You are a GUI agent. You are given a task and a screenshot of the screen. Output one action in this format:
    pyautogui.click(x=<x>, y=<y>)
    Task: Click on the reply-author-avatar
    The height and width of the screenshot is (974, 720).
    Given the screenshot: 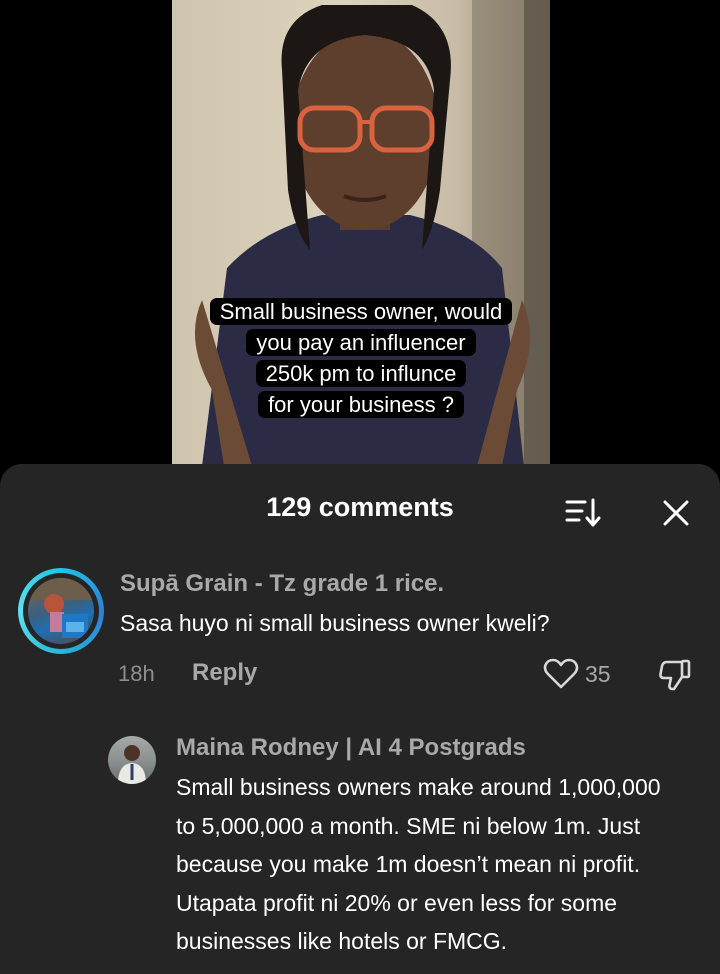 What is the action you would take?
    pyautogui.click(x=132, y=760)
    